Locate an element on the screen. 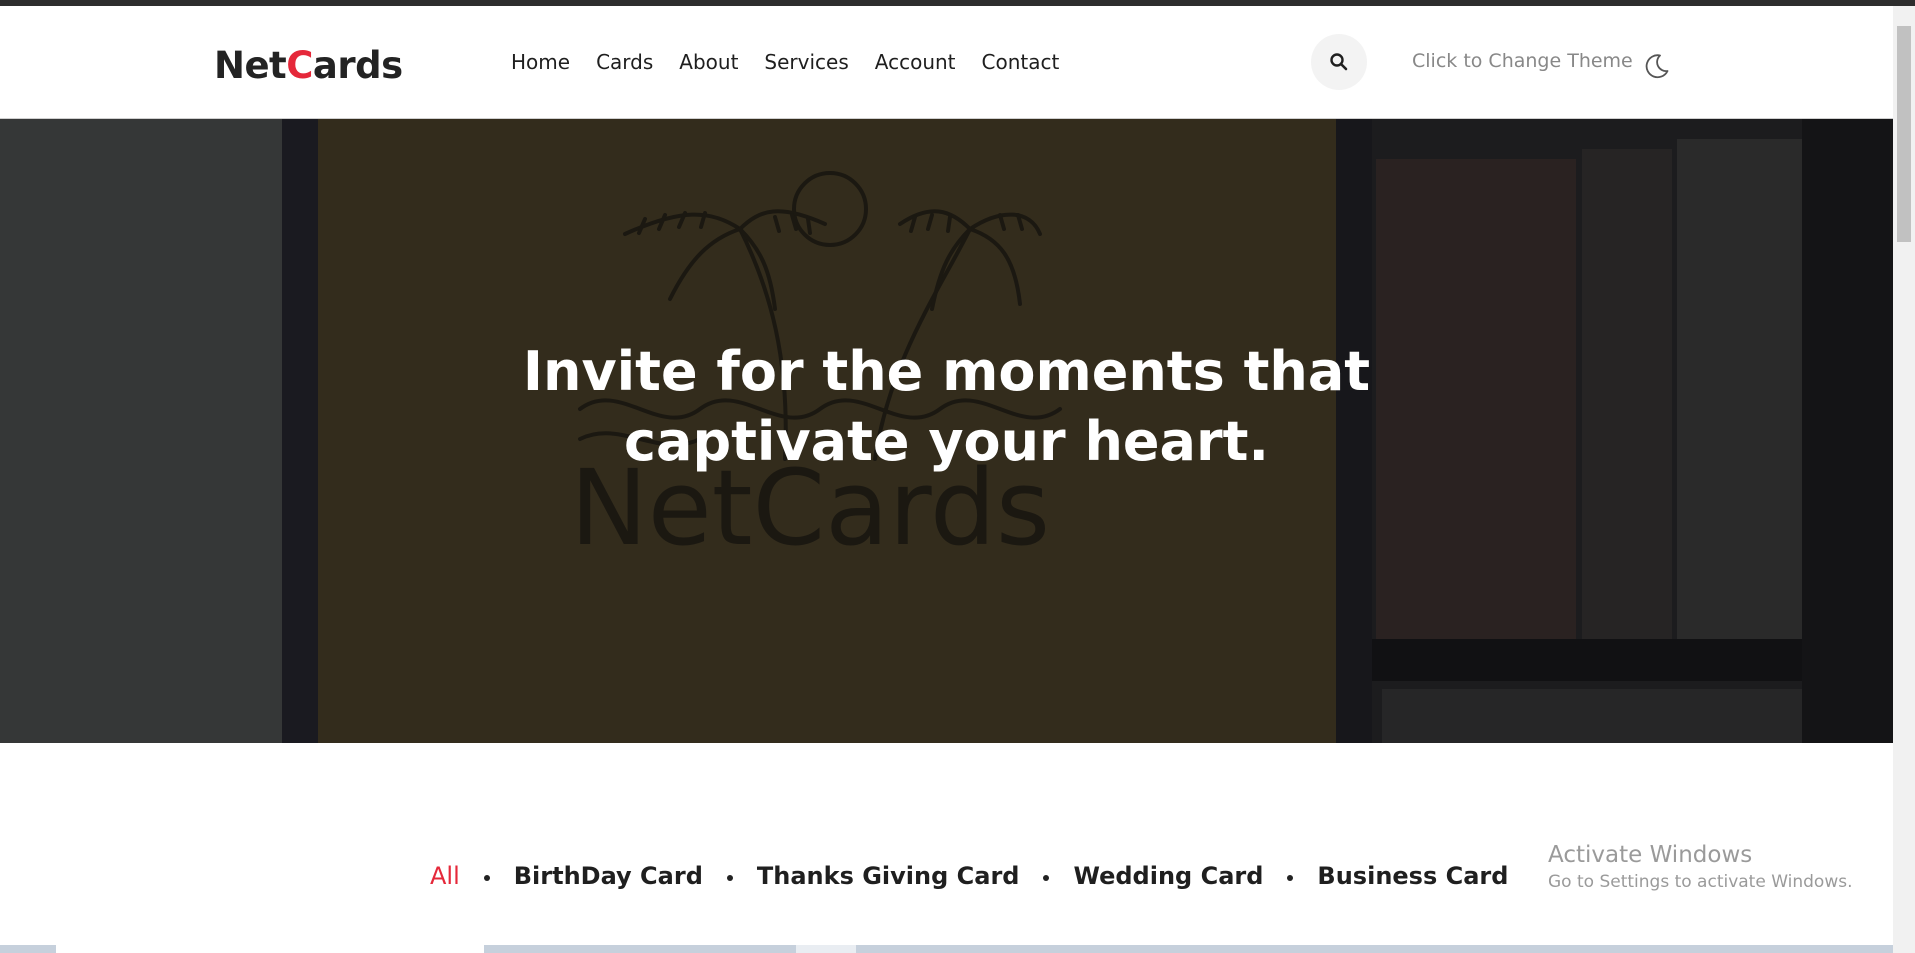 Image resolution: width=1915 pixels, height=953 pixels. search-icon is located at coordinates (1339, 62).